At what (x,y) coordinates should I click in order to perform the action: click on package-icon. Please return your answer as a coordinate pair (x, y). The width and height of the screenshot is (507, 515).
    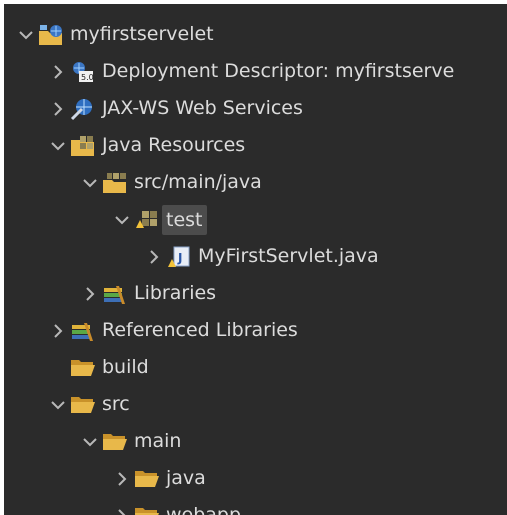
    Looking at the image, I should click on (147, 220).